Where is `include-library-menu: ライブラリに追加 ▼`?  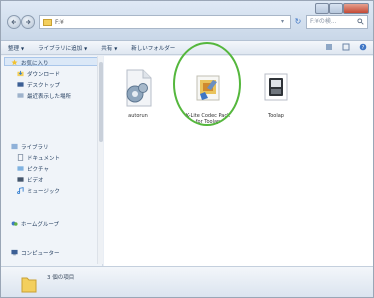 include-library-menu: ライブラリに追加 ▼ is located at coordinates (62, 48).